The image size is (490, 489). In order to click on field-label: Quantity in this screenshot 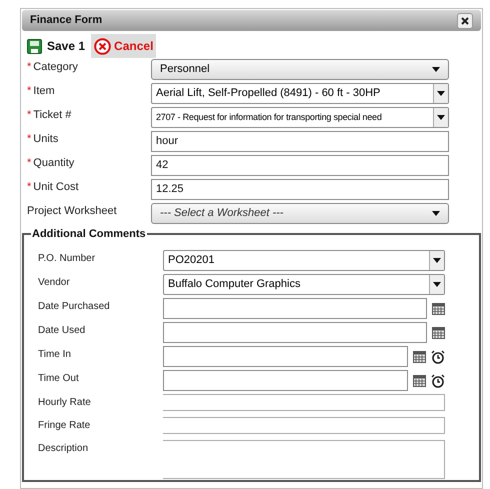, I will do `click(53, 163)`.